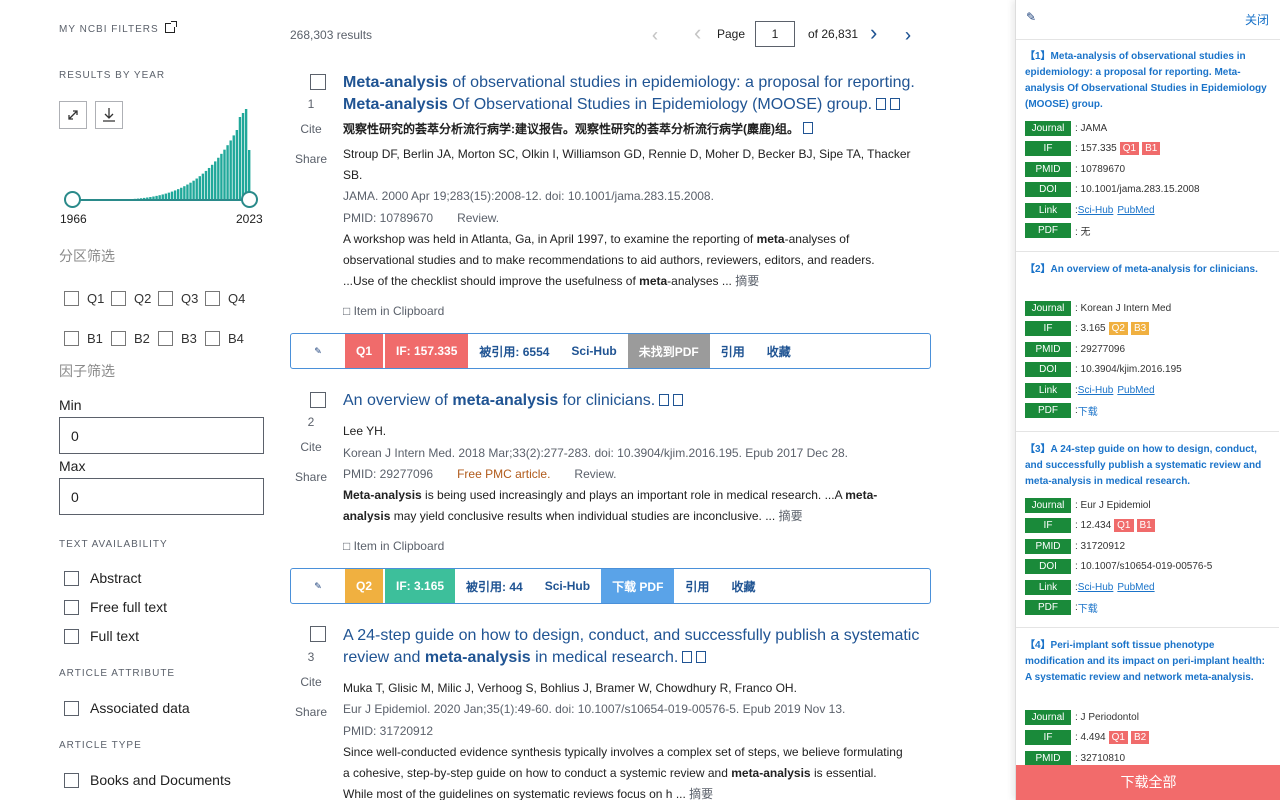 This screenshot has height=800, width=1280. I want to click on my-ncbi-filters-link: MY NCBI FILTERS, so click(118, 28).